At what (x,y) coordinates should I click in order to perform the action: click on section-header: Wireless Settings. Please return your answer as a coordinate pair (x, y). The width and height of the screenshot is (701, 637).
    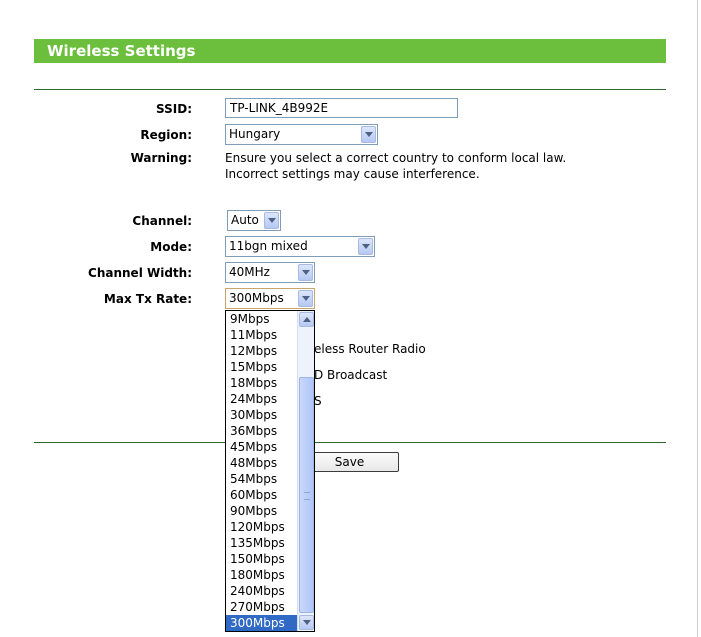
    Looking at the image, I should click on (350, 51).